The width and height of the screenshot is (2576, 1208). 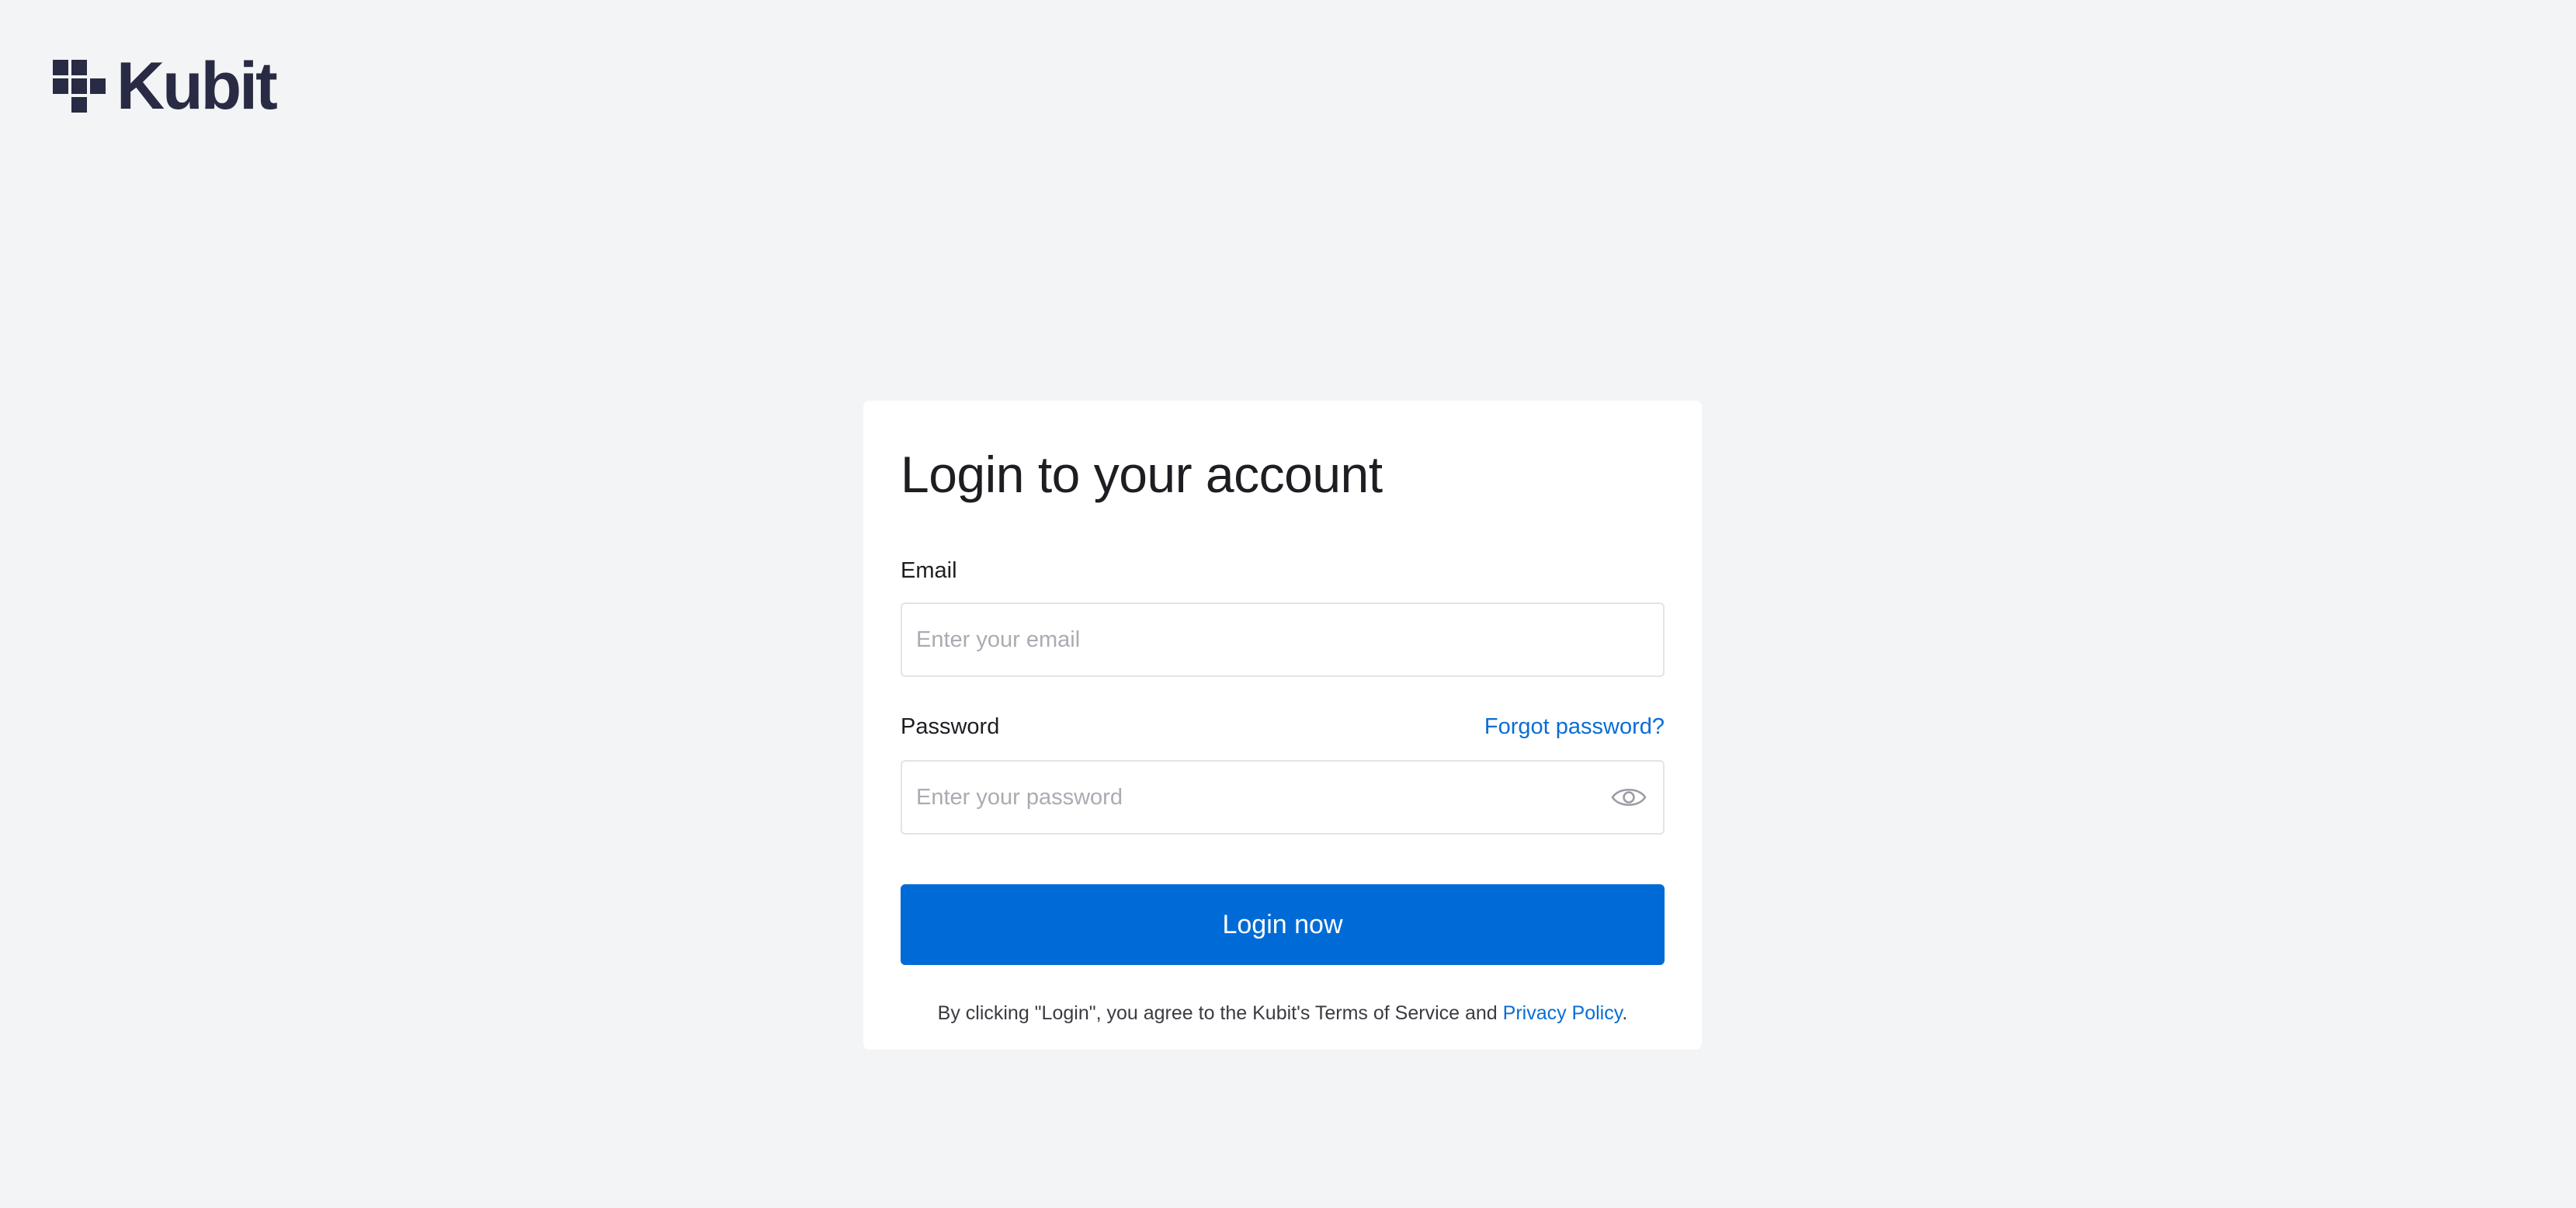 I want to click on password-label-row: Password Forgot password?, so click(x=1283, y=727).